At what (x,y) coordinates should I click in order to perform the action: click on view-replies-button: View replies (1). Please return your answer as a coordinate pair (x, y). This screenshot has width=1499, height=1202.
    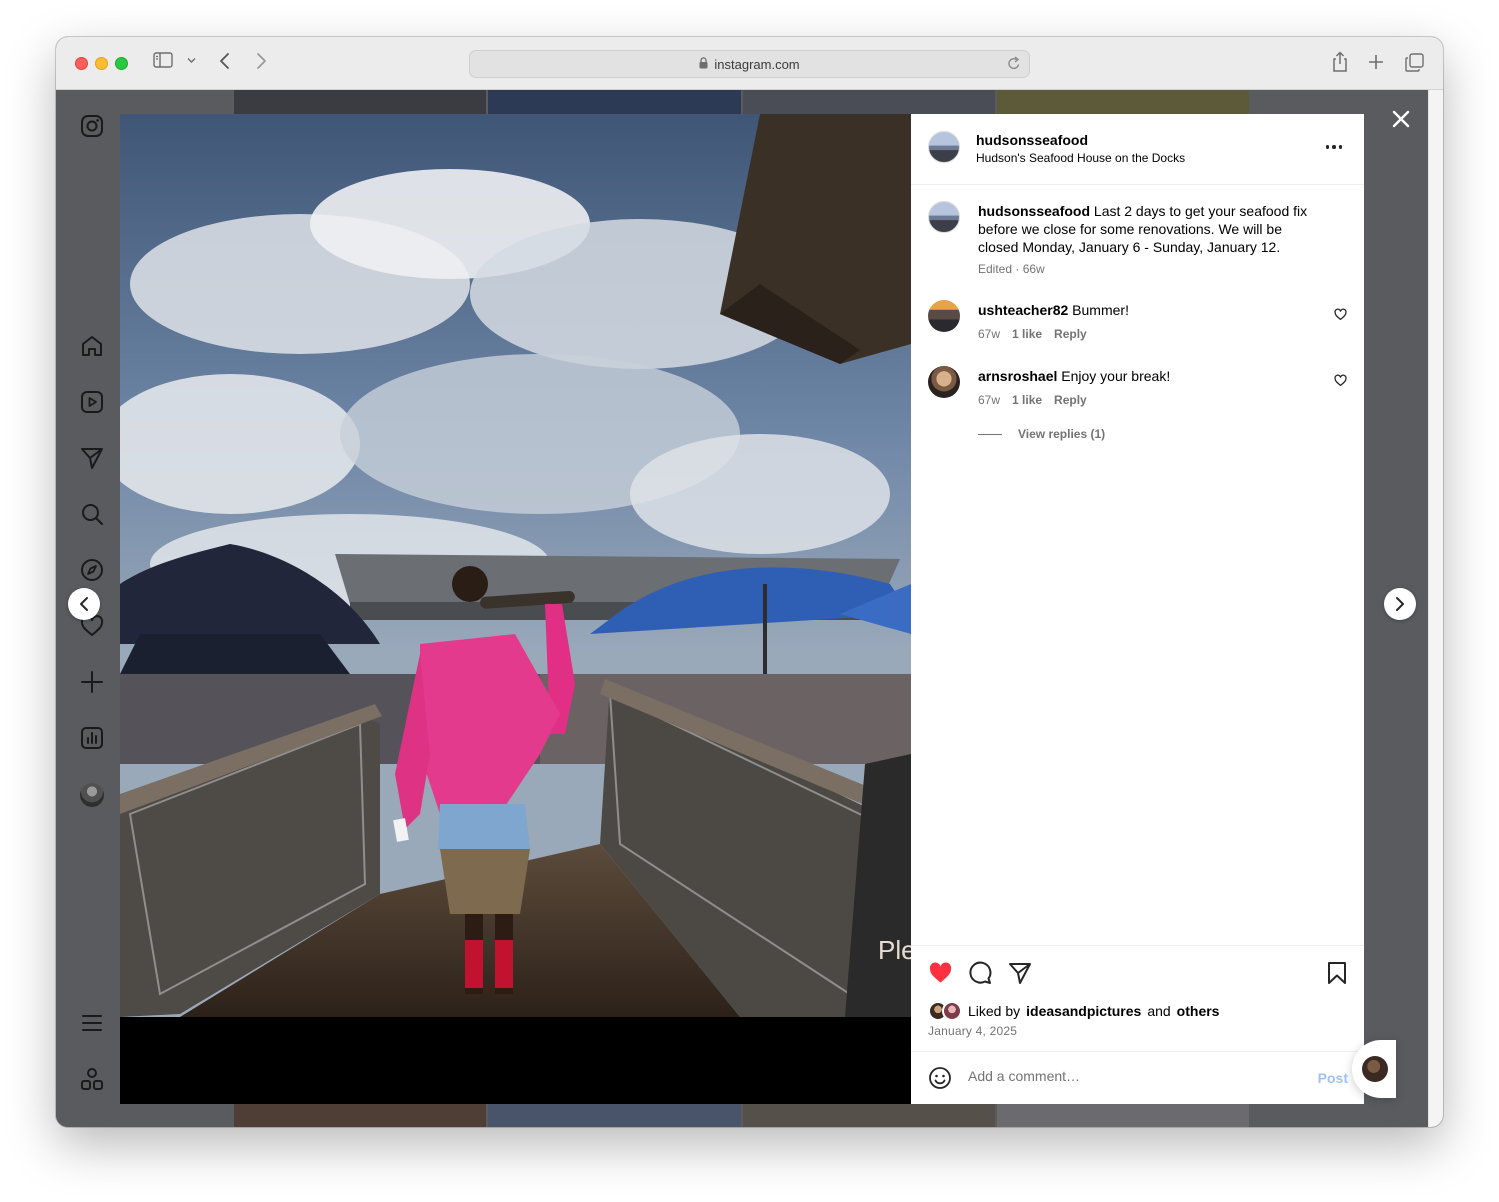
    Looking at the image, I should click on (1041, 434).